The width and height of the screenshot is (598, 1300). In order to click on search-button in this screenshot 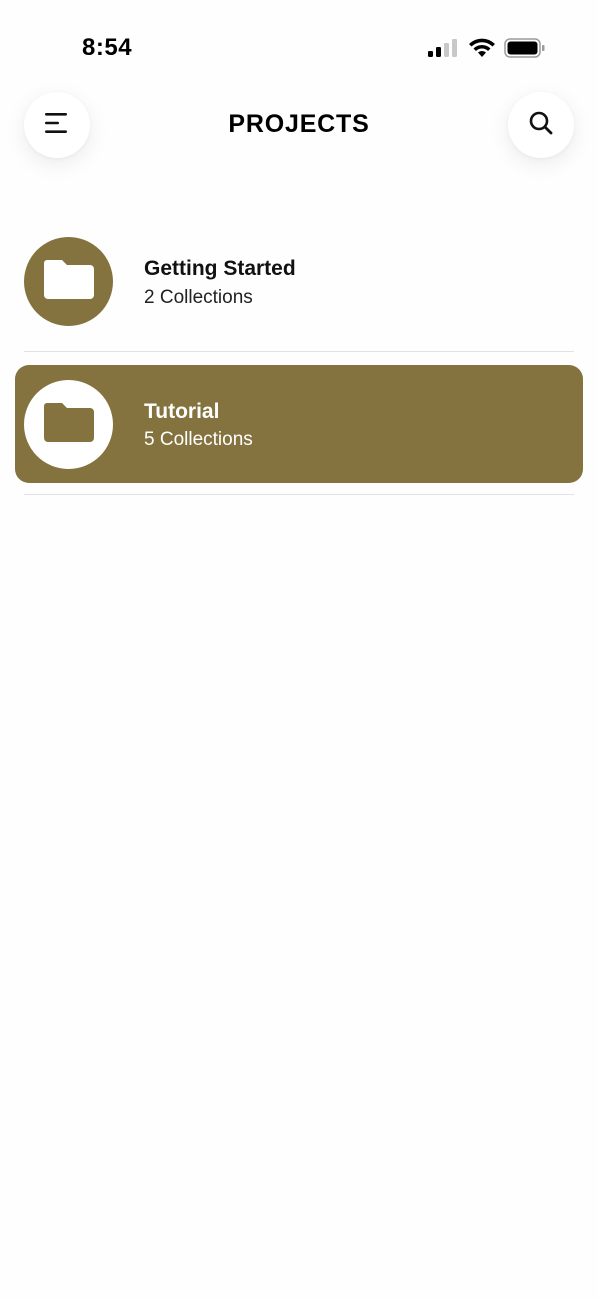, I will do `click(541, 125)`.